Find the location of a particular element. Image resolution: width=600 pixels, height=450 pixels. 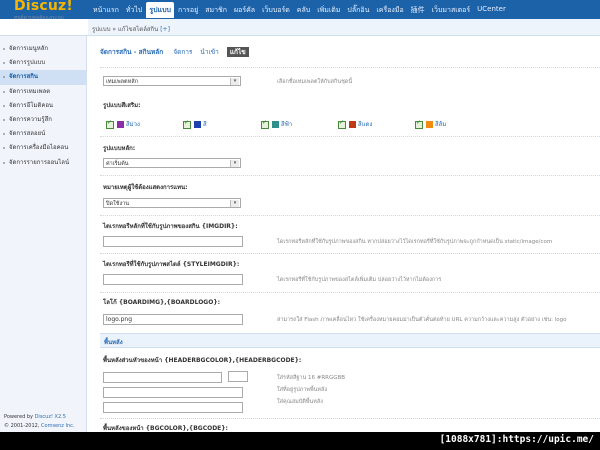

color-picker-button is located at coordinates (238, 376).